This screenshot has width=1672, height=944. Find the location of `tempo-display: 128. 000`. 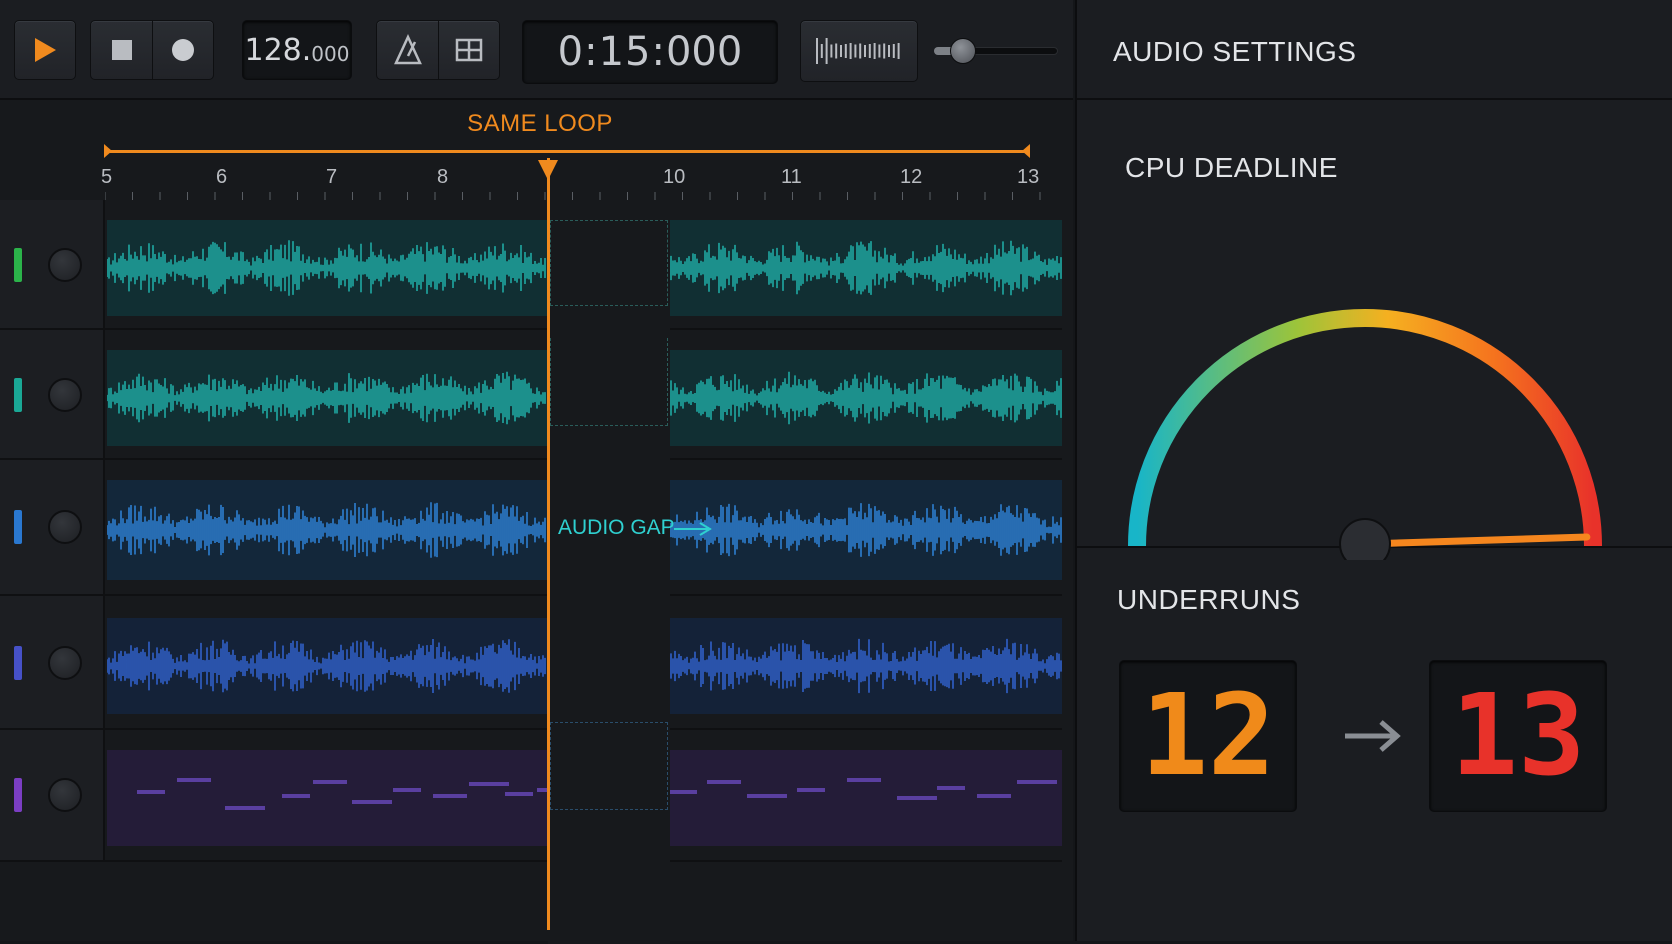

tempo-display: 128. 000 is located at coordinates (297, 50).